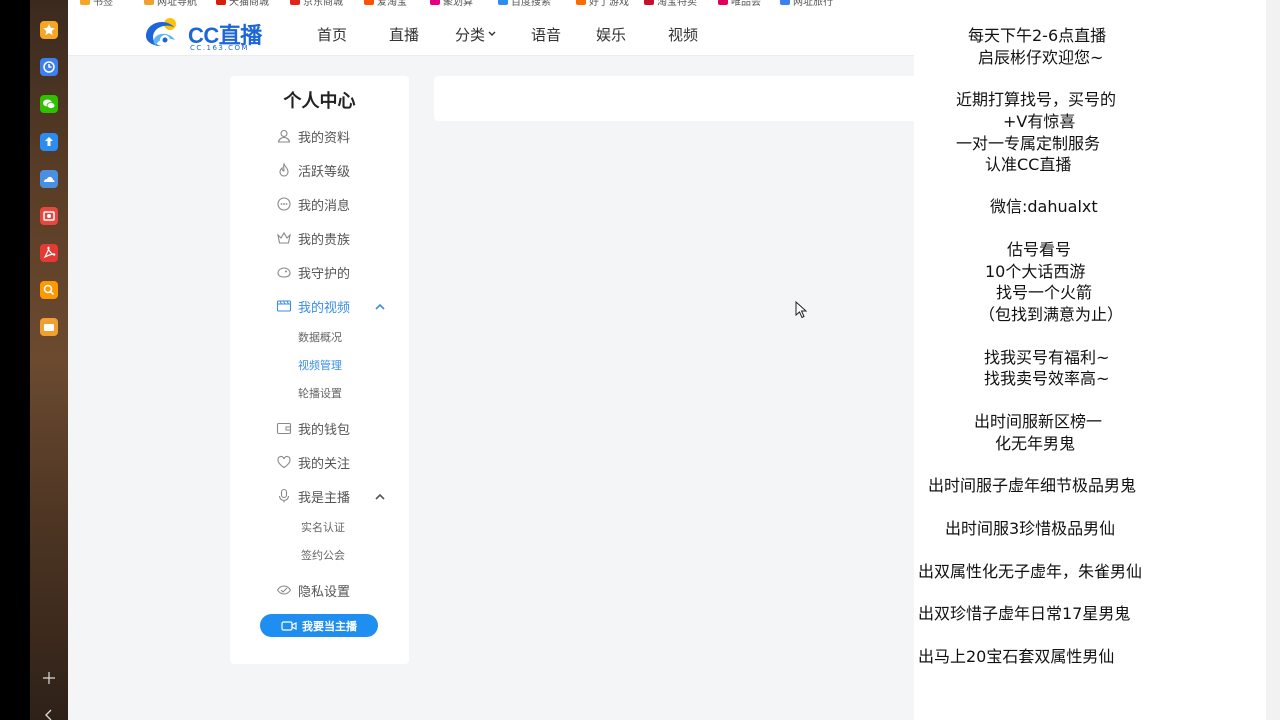  Describe the element at coordinates (531, 4) in the screenshot. I see `bookmark-label: 百度搜索` at that location.